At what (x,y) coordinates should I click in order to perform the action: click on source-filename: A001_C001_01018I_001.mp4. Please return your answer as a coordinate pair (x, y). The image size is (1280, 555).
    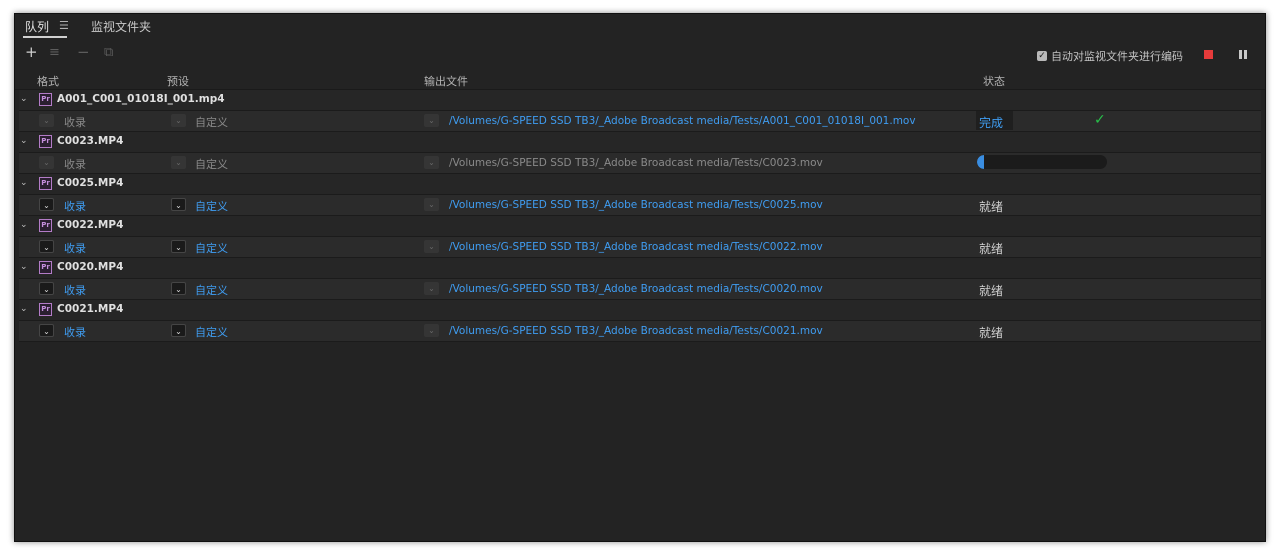
    Looking at the image, I should click on (141, 99).